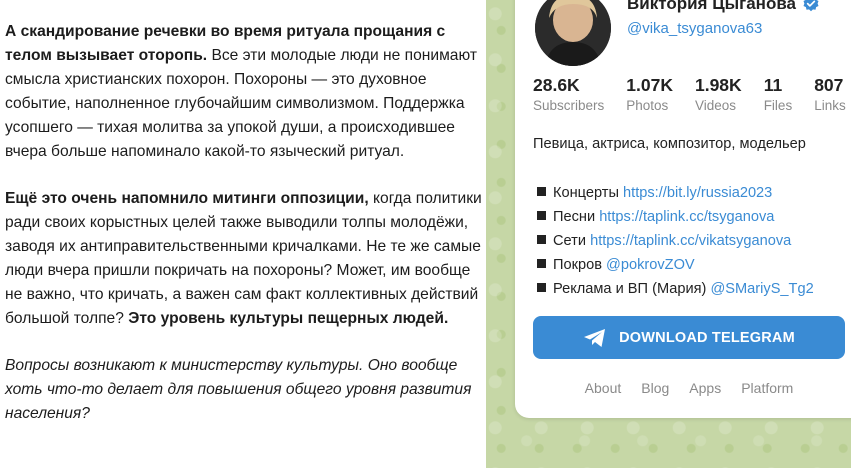 This screenshot has height=468, width=851. Describe the element at coordinates (697, 193) in the screenshot. I see `link-url: https://bit.ly/russia2023` at that location.